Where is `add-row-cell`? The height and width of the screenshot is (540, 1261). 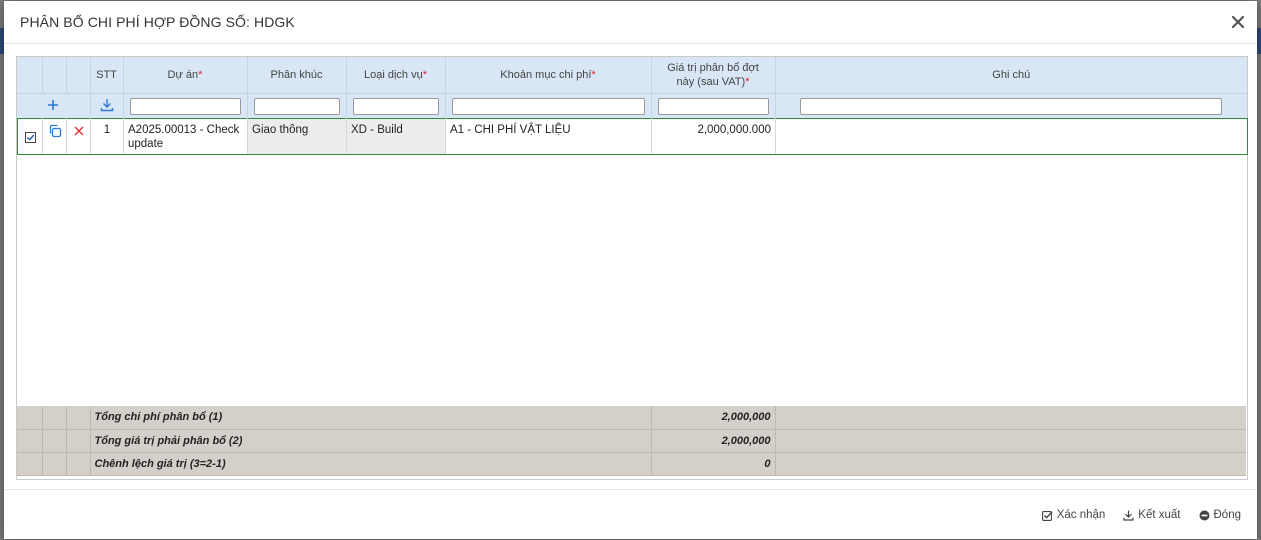 add-row-cell is located at coordinates (54, 106).